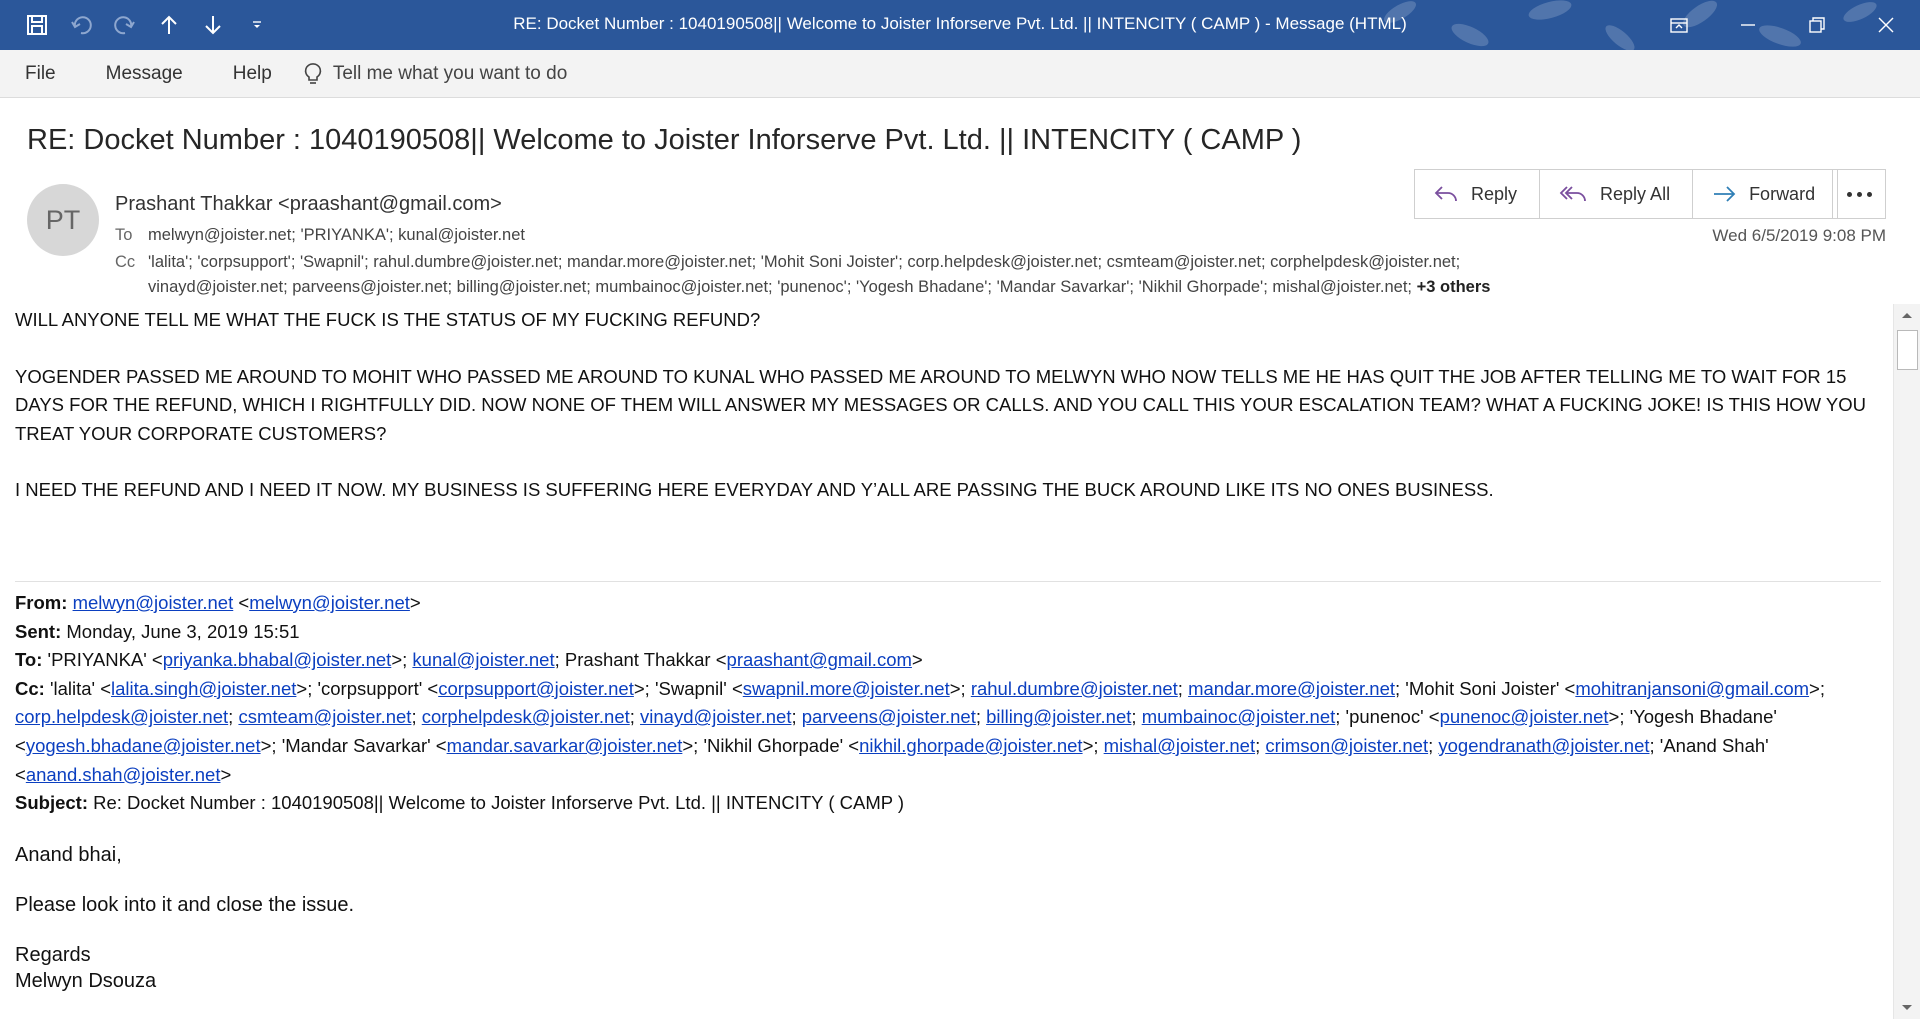 The image size is (1920, 1019). Describe the element at coordinates (153, 602) in the screenshot. I see `quoted-from-link: melwyn@joister.net` at that location.